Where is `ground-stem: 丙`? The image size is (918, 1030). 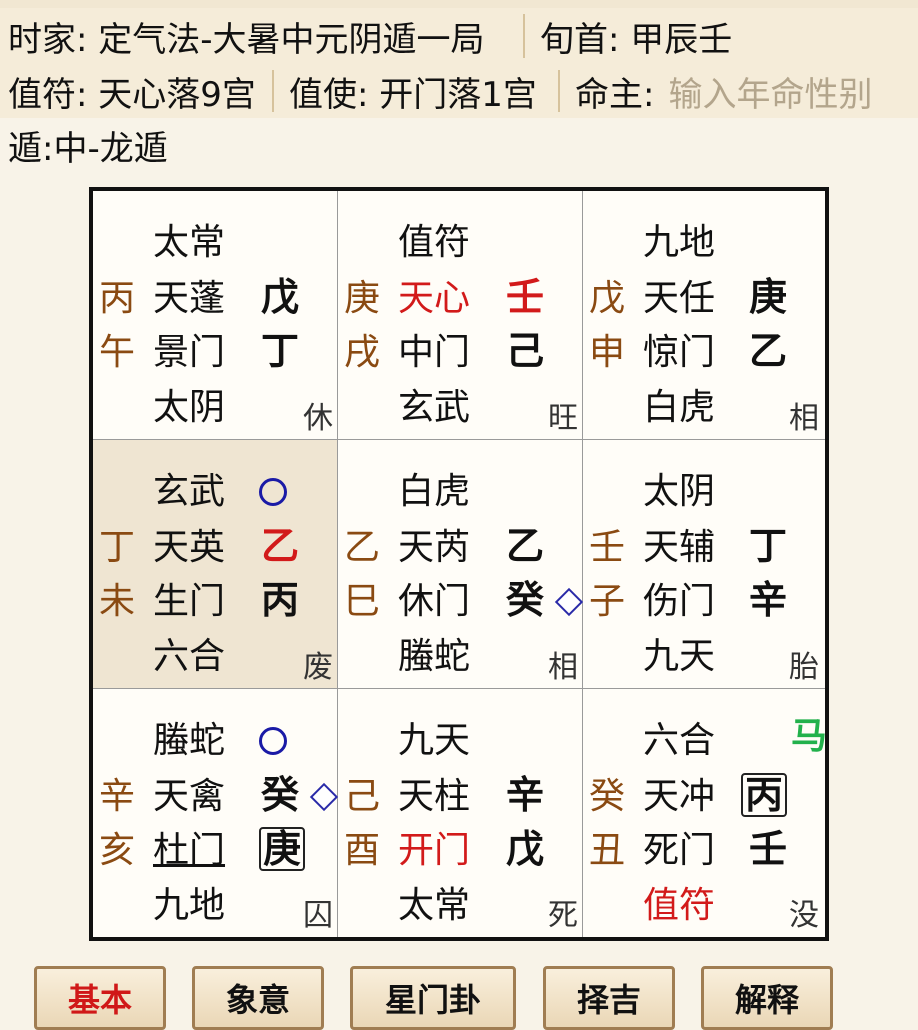 ground-stem: 丙 is located at coordinates (117, 298).